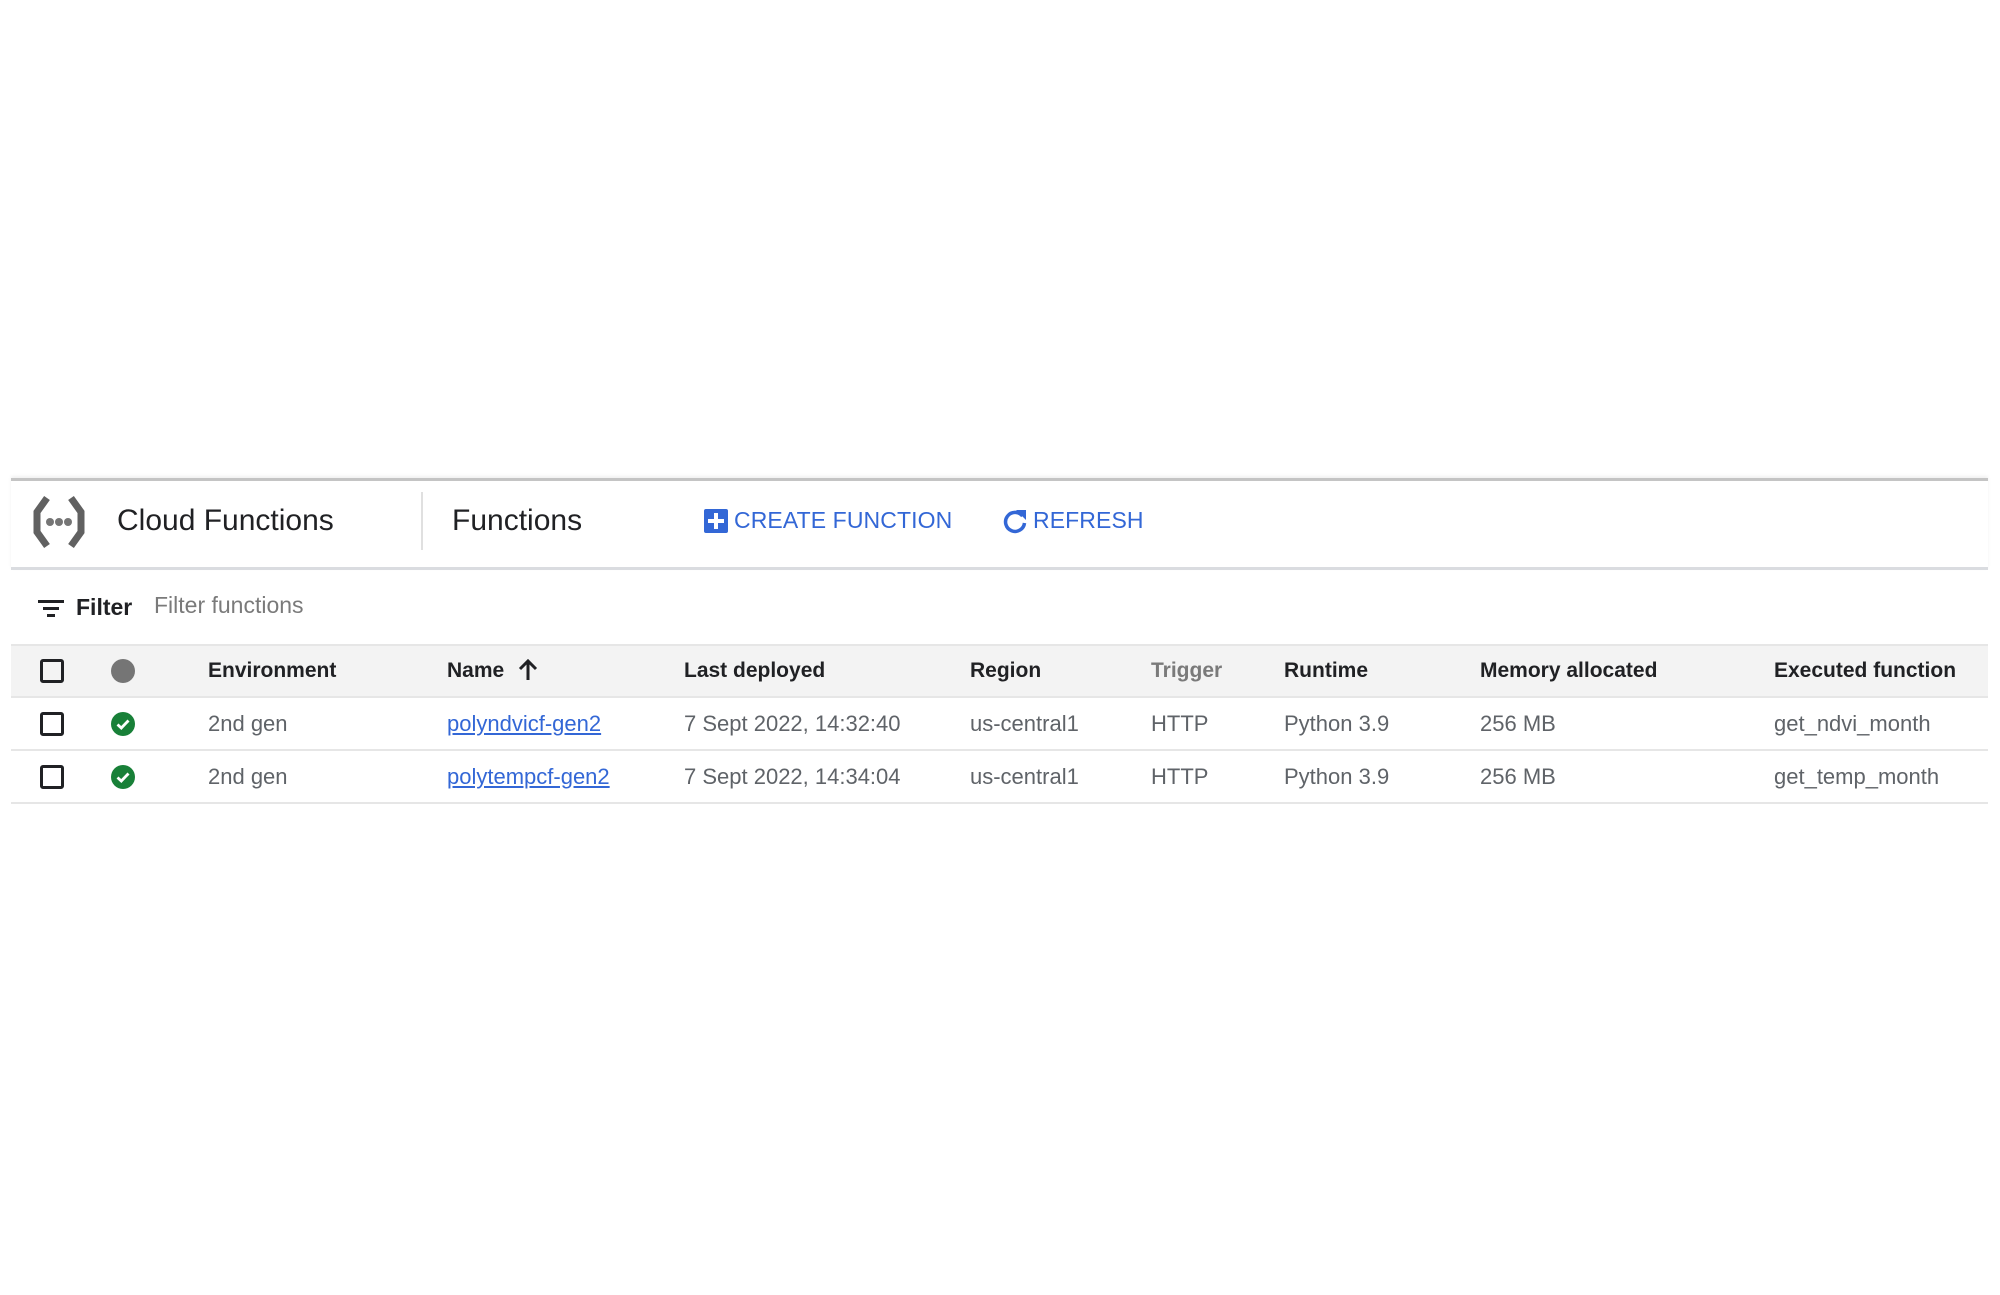 Image resolution: width=2000 pixels, height=1295 pixels. I want to click on refresh-label: REFRESH, so click(1088, 520).